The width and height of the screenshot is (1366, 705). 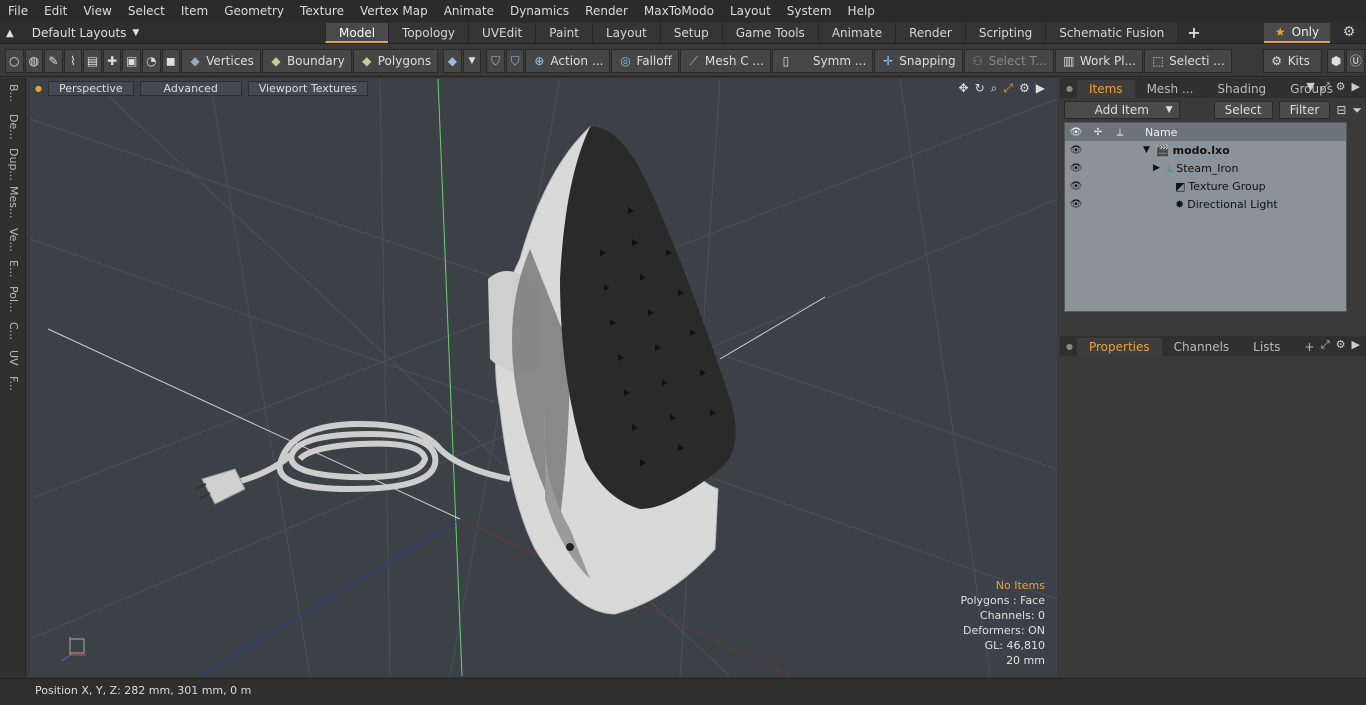 What do you see at coordinates (1357, 110) in the screenshot?
I see `filter-icon: ⏷` at bounding box center [1357, 110].